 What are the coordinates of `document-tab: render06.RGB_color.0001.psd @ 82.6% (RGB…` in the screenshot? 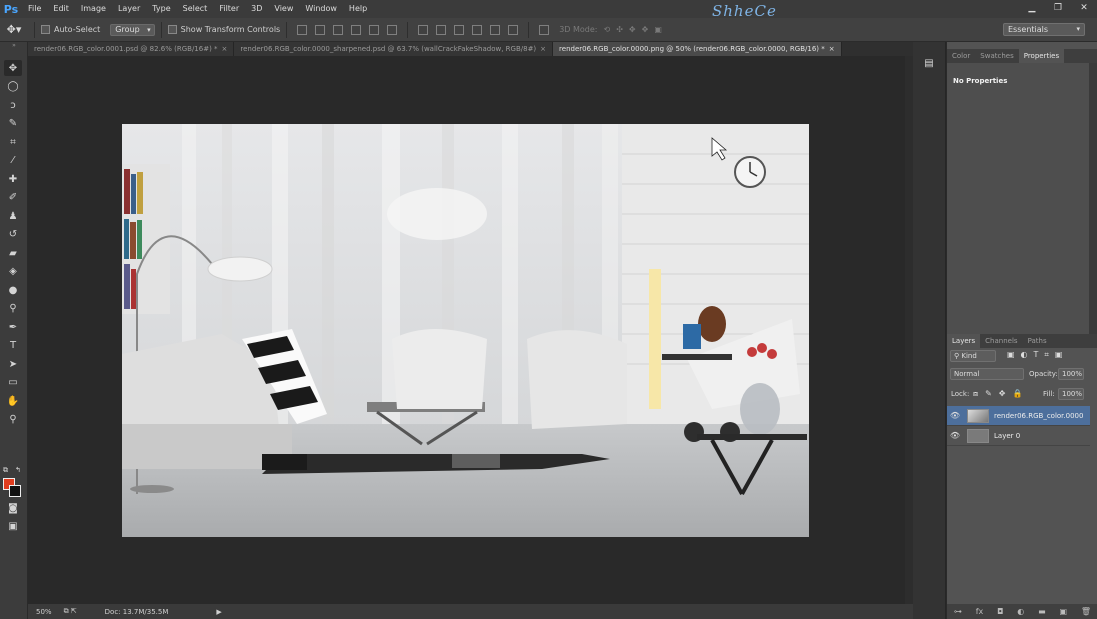 It's located at (131, 49).